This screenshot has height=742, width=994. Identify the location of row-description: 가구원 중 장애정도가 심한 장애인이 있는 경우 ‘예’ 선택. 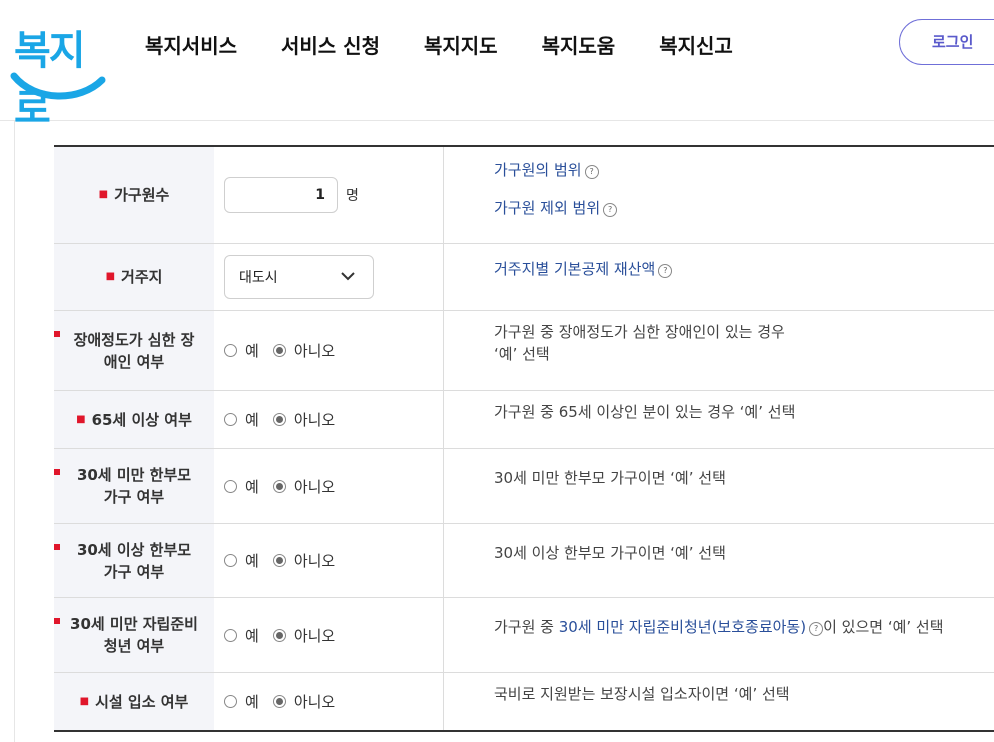
(719, 350).